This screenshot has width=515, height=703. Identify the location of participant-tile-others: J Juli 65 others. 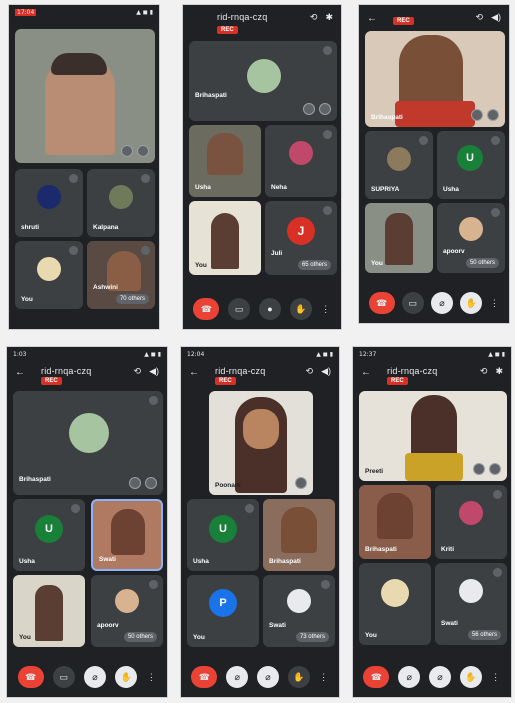
(301, 238).